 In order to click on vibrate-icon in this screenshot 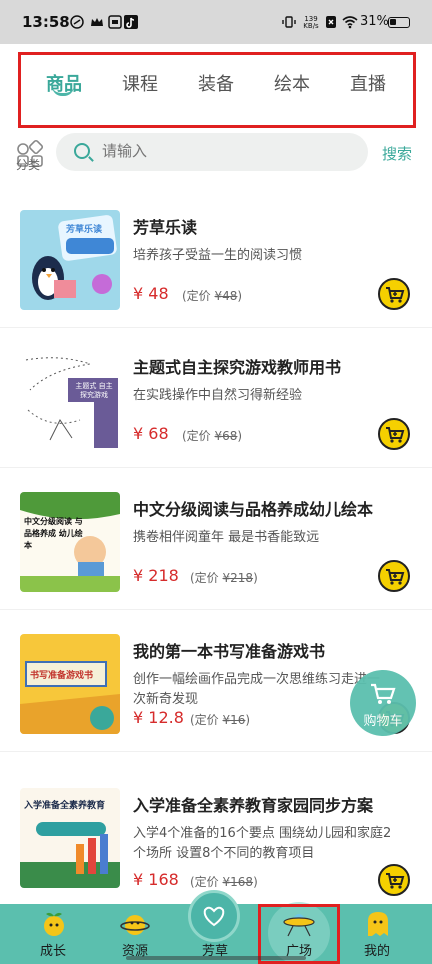, I will do `click(289, 22)`.